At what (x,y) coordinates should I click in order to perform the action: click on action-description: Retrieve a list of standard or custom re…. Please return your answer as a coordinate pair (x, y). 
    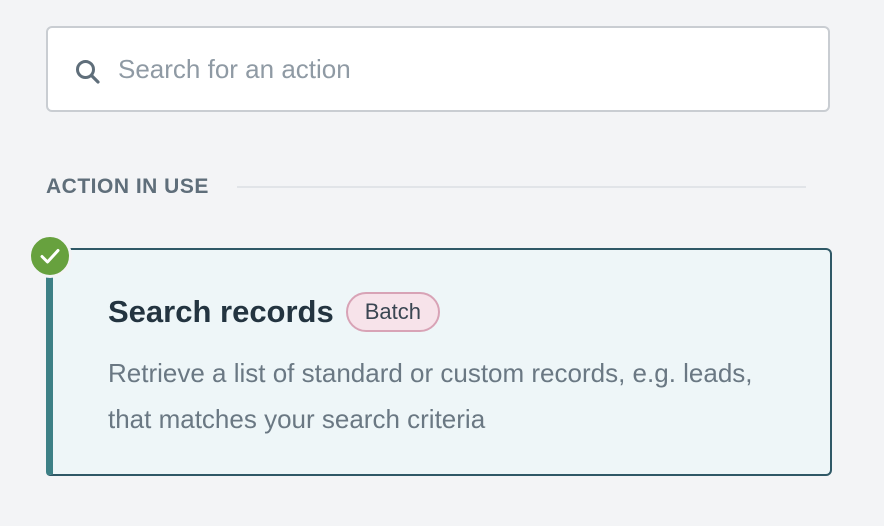
    Looking at the image, I should click on (430, 396).